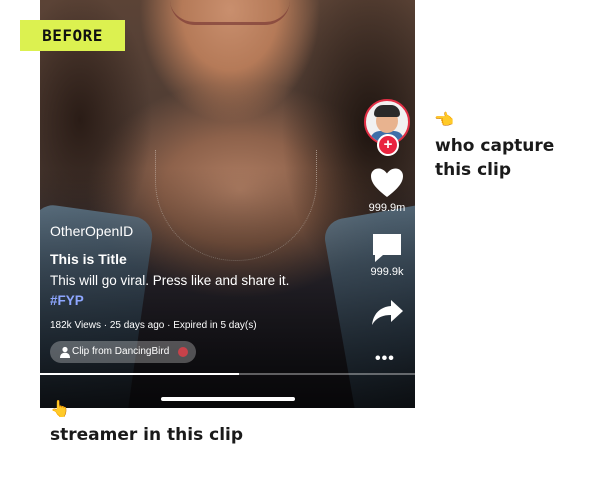  Describe the element at coordinates (494, 158) in the screenshot. I see `capturer-annotation: who capture this clip` at that location.